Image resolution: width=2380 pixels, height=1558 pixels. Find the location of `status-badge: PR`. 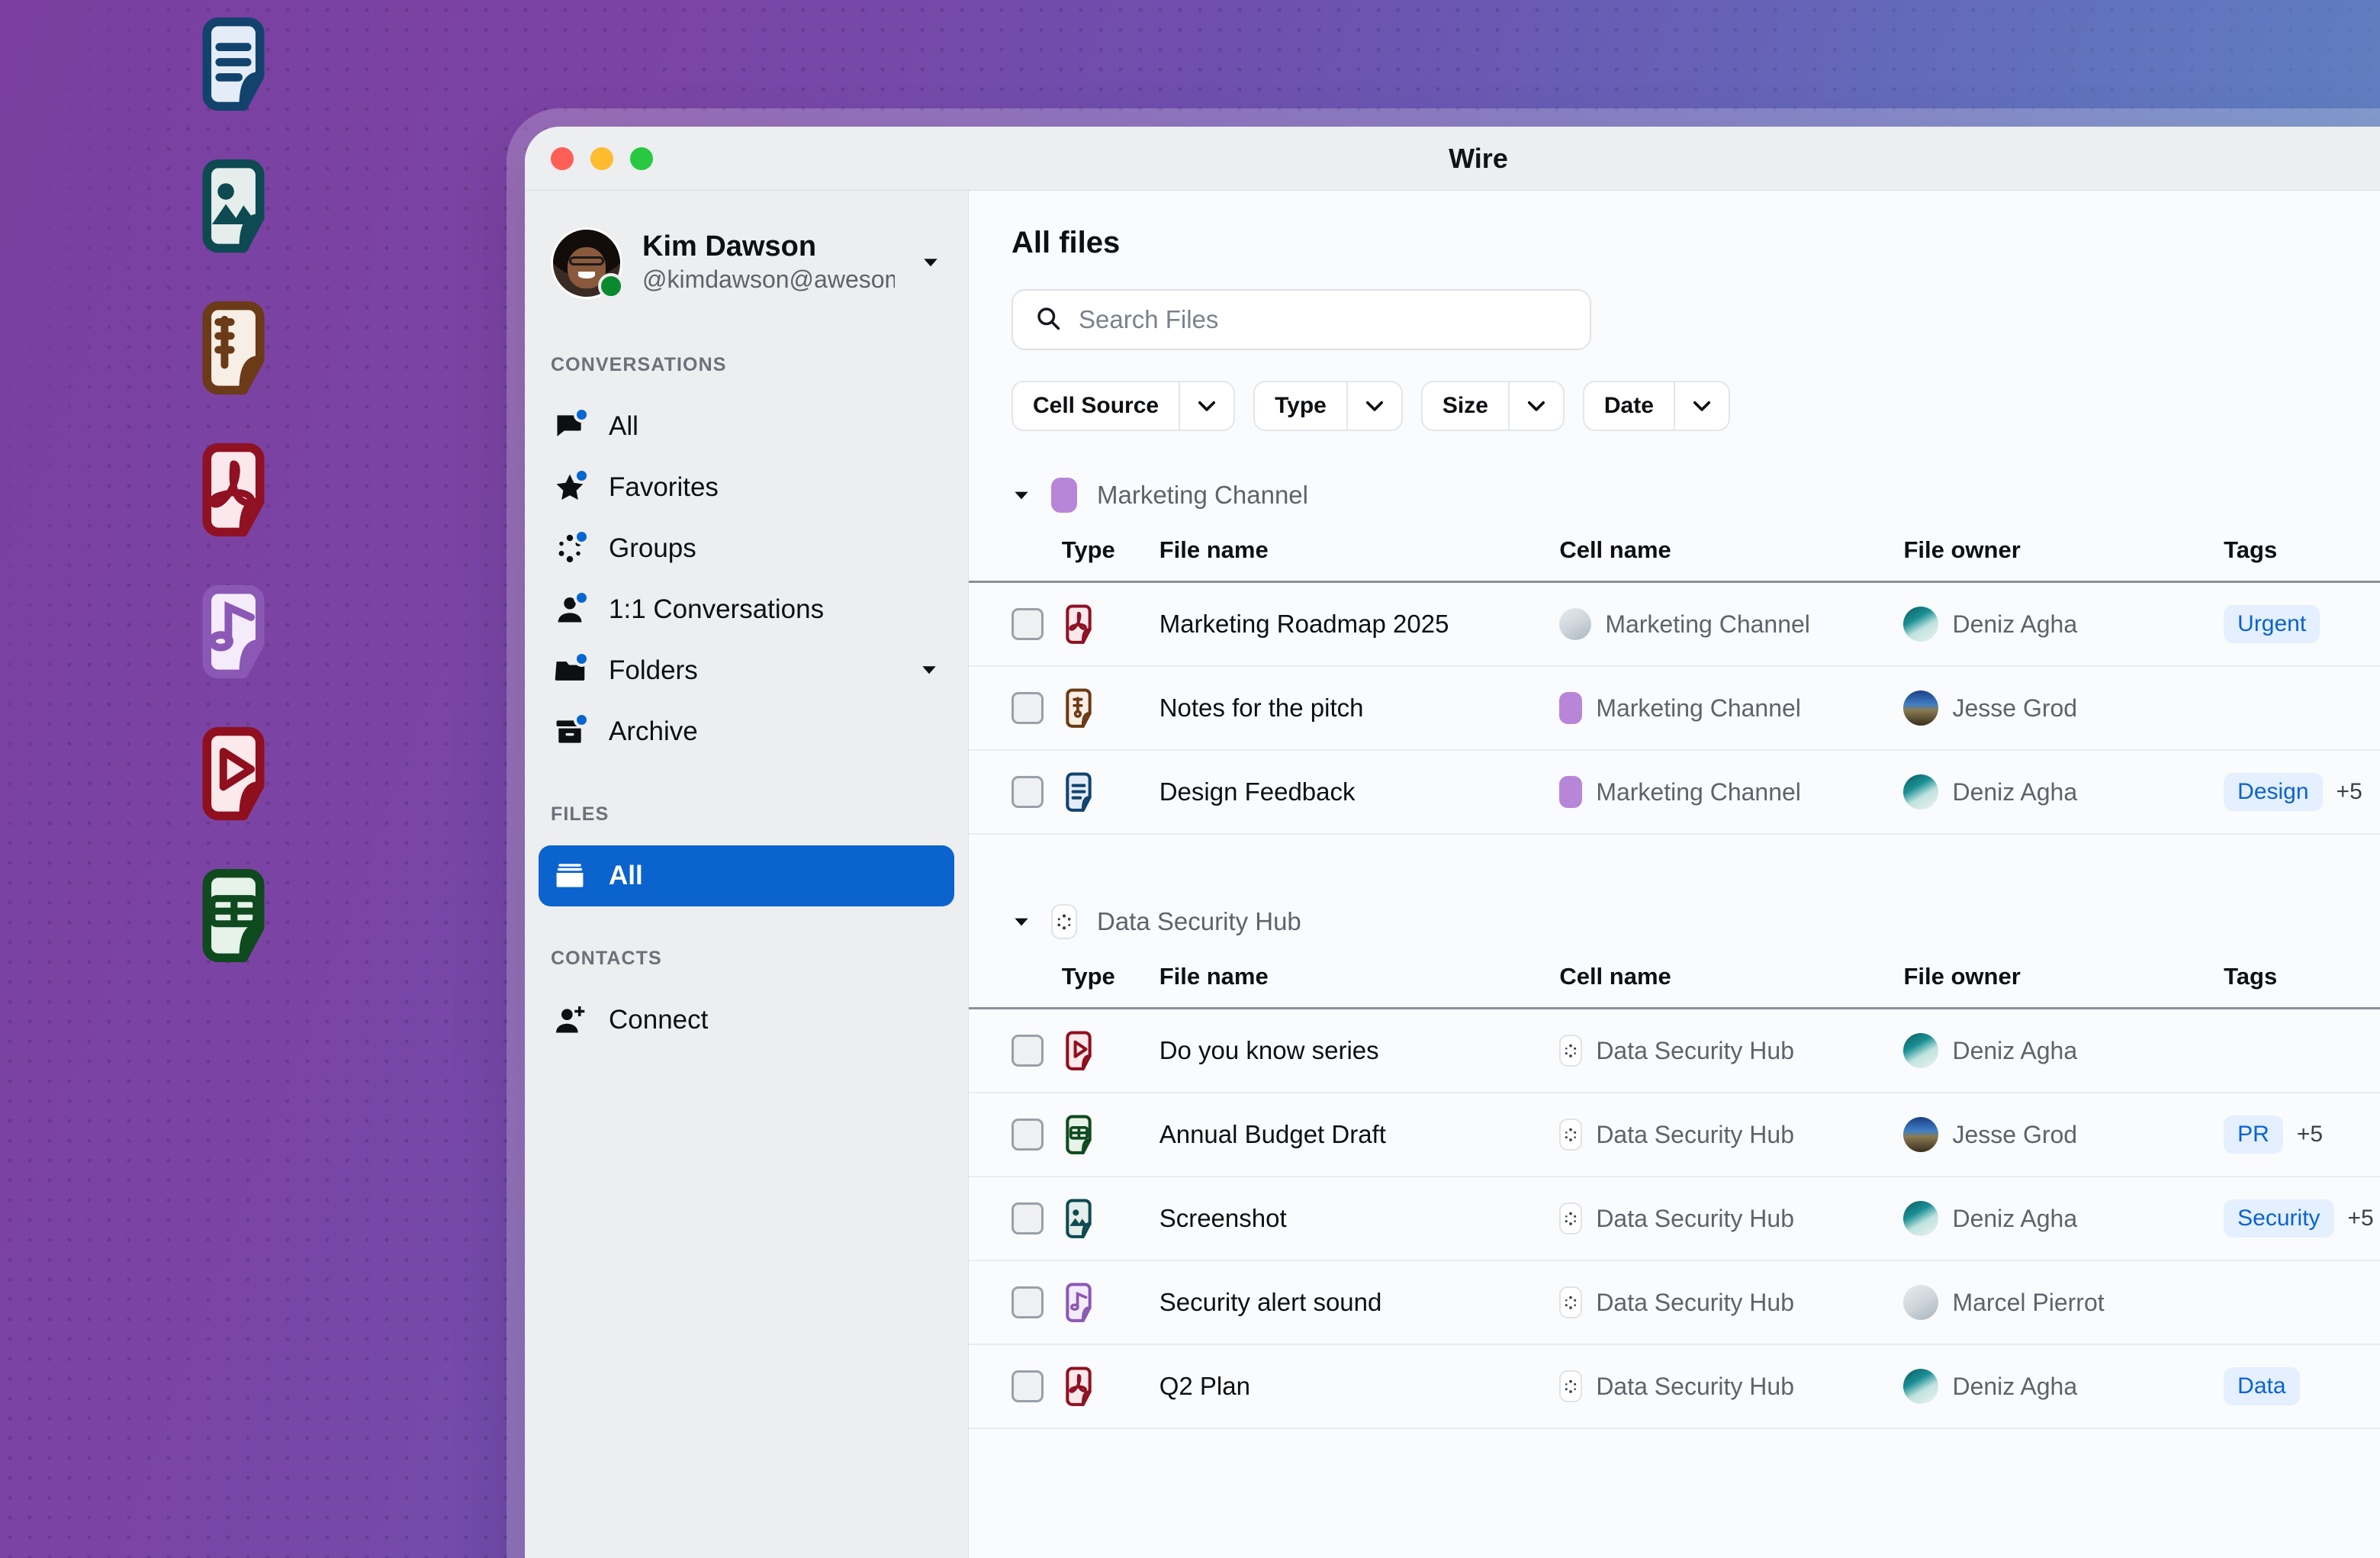

status-badge: PR is located at coordinates (2253, 1134).